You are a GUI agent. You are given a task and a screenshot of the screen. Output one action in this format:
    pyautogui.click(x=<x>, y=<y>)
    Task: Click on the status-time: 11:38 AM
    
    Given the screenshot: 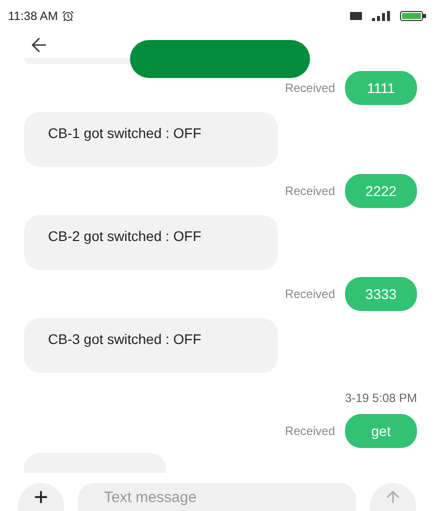 What is the action you would take?
    pyautogui.click(x=33, y=16)
    